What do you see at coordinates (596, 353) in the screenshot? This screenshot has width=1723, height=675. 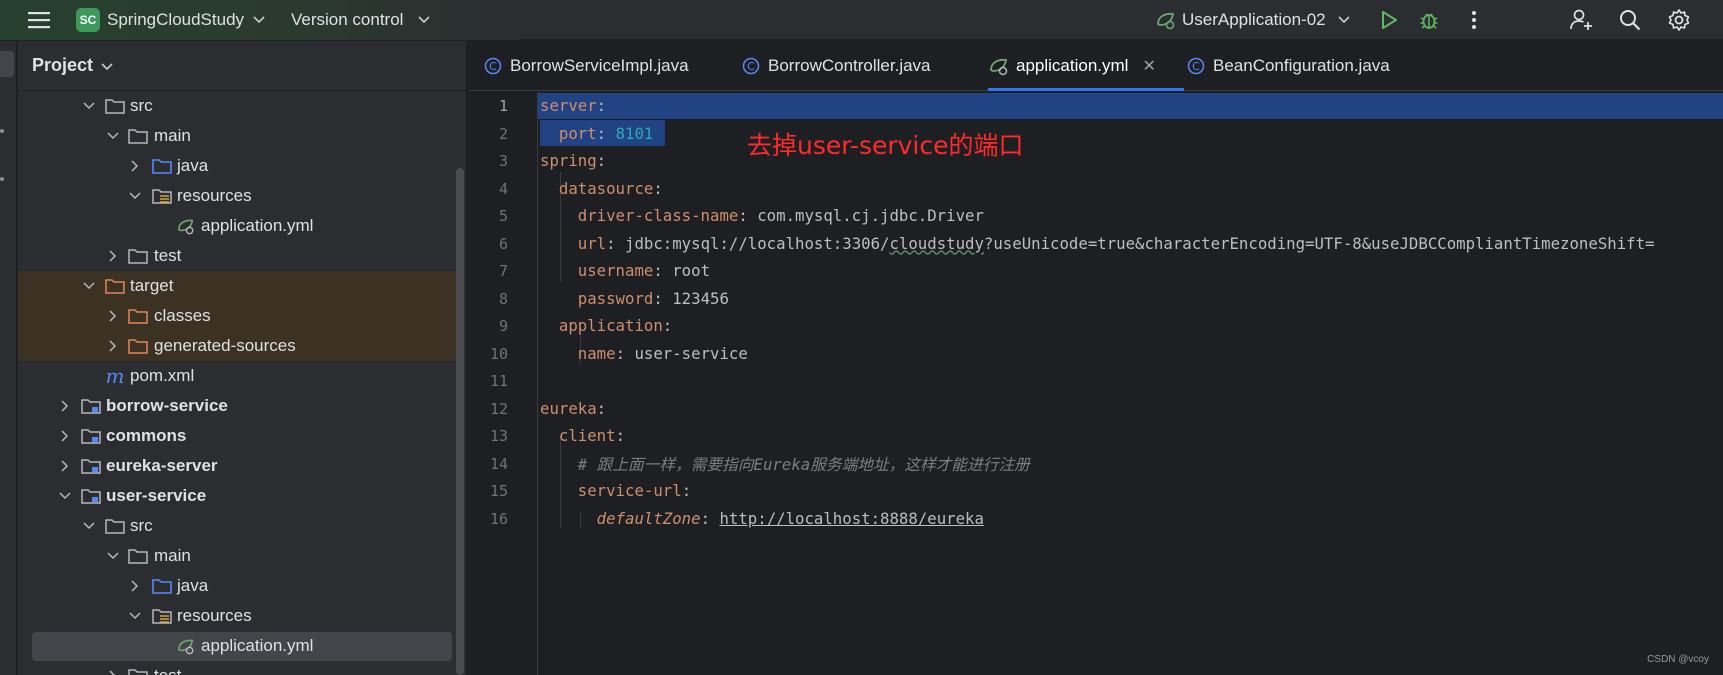 I see `yaml-key: name` at bounding box center [596, 353].